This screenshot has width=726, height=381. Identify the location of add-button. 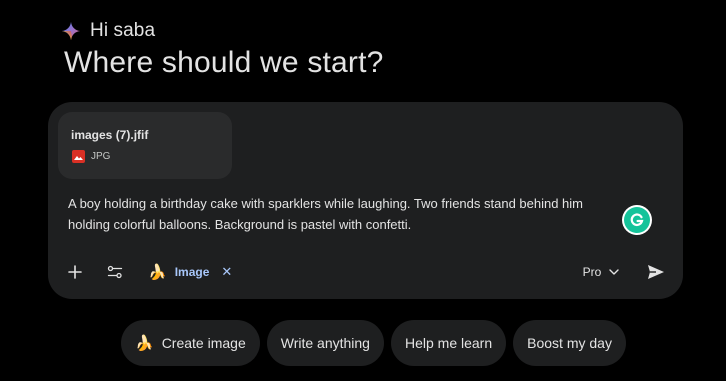
(75, 272).